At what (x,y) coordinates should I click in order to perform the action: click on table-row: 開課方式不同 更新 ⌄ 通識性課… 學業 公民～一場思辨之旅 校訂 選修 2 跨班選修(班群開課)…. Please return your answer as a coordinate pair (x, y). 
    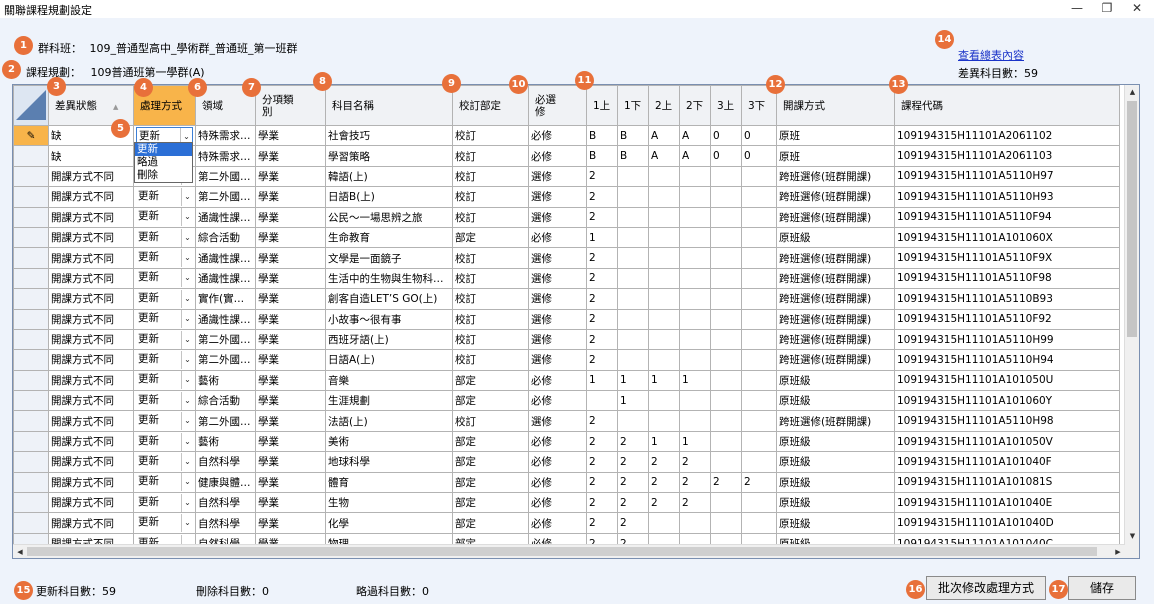
    Looking at the image, I should click on (566, 217).